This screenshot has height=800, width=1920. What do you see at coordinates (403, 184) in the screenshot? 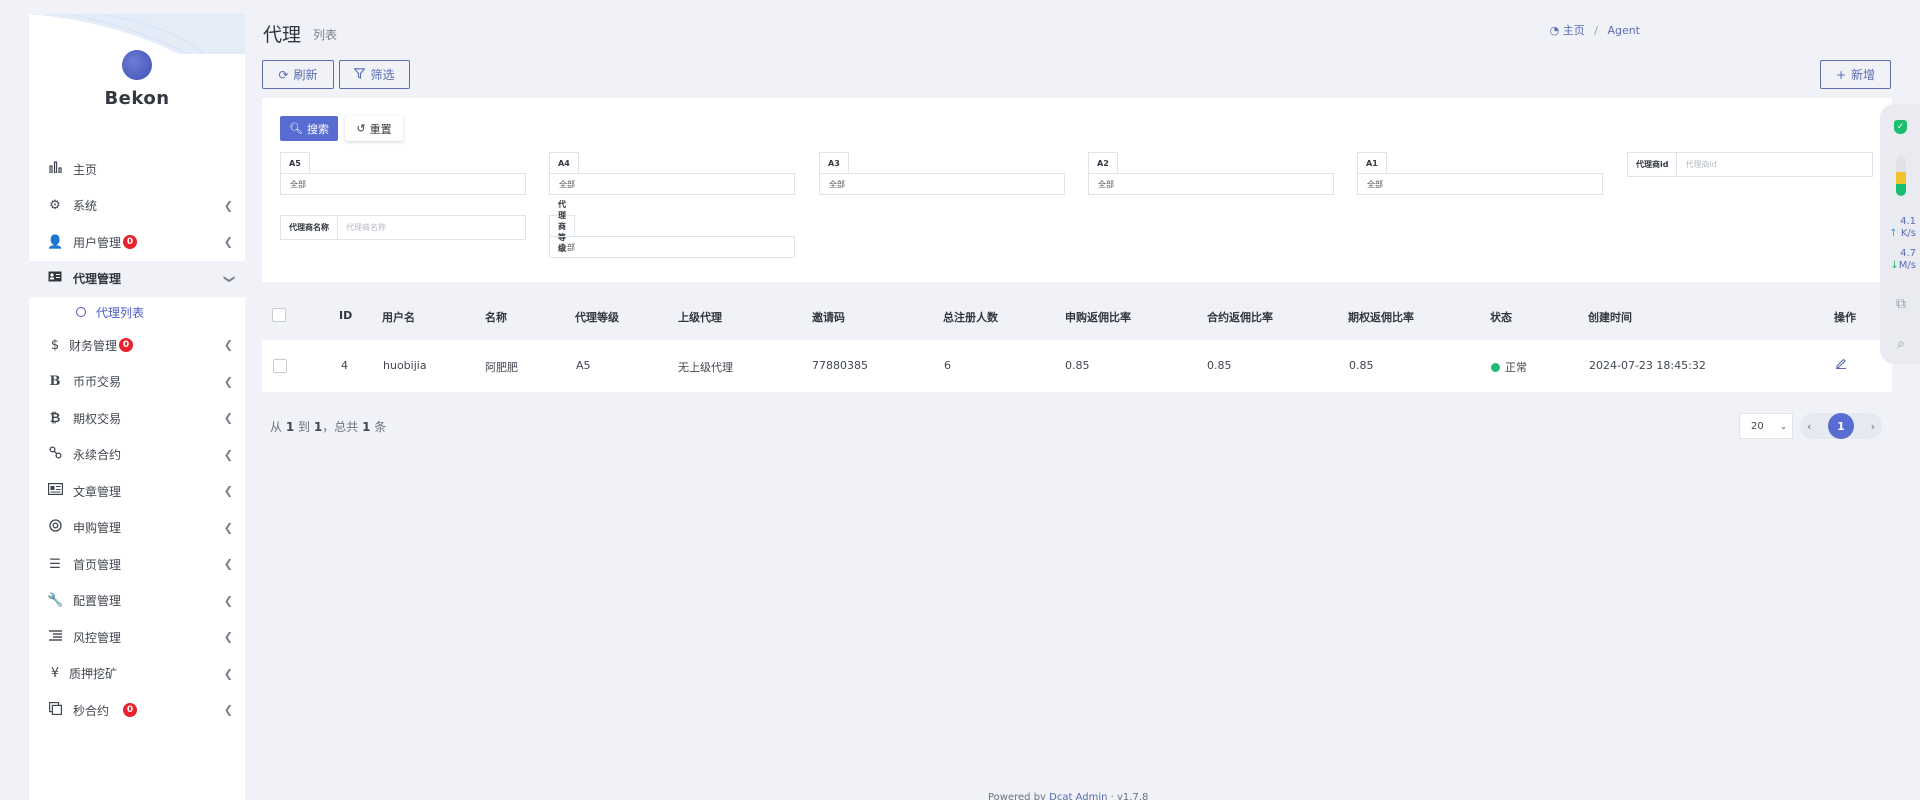
I see `a5-select: 全部` at bounding box center [403, 184].